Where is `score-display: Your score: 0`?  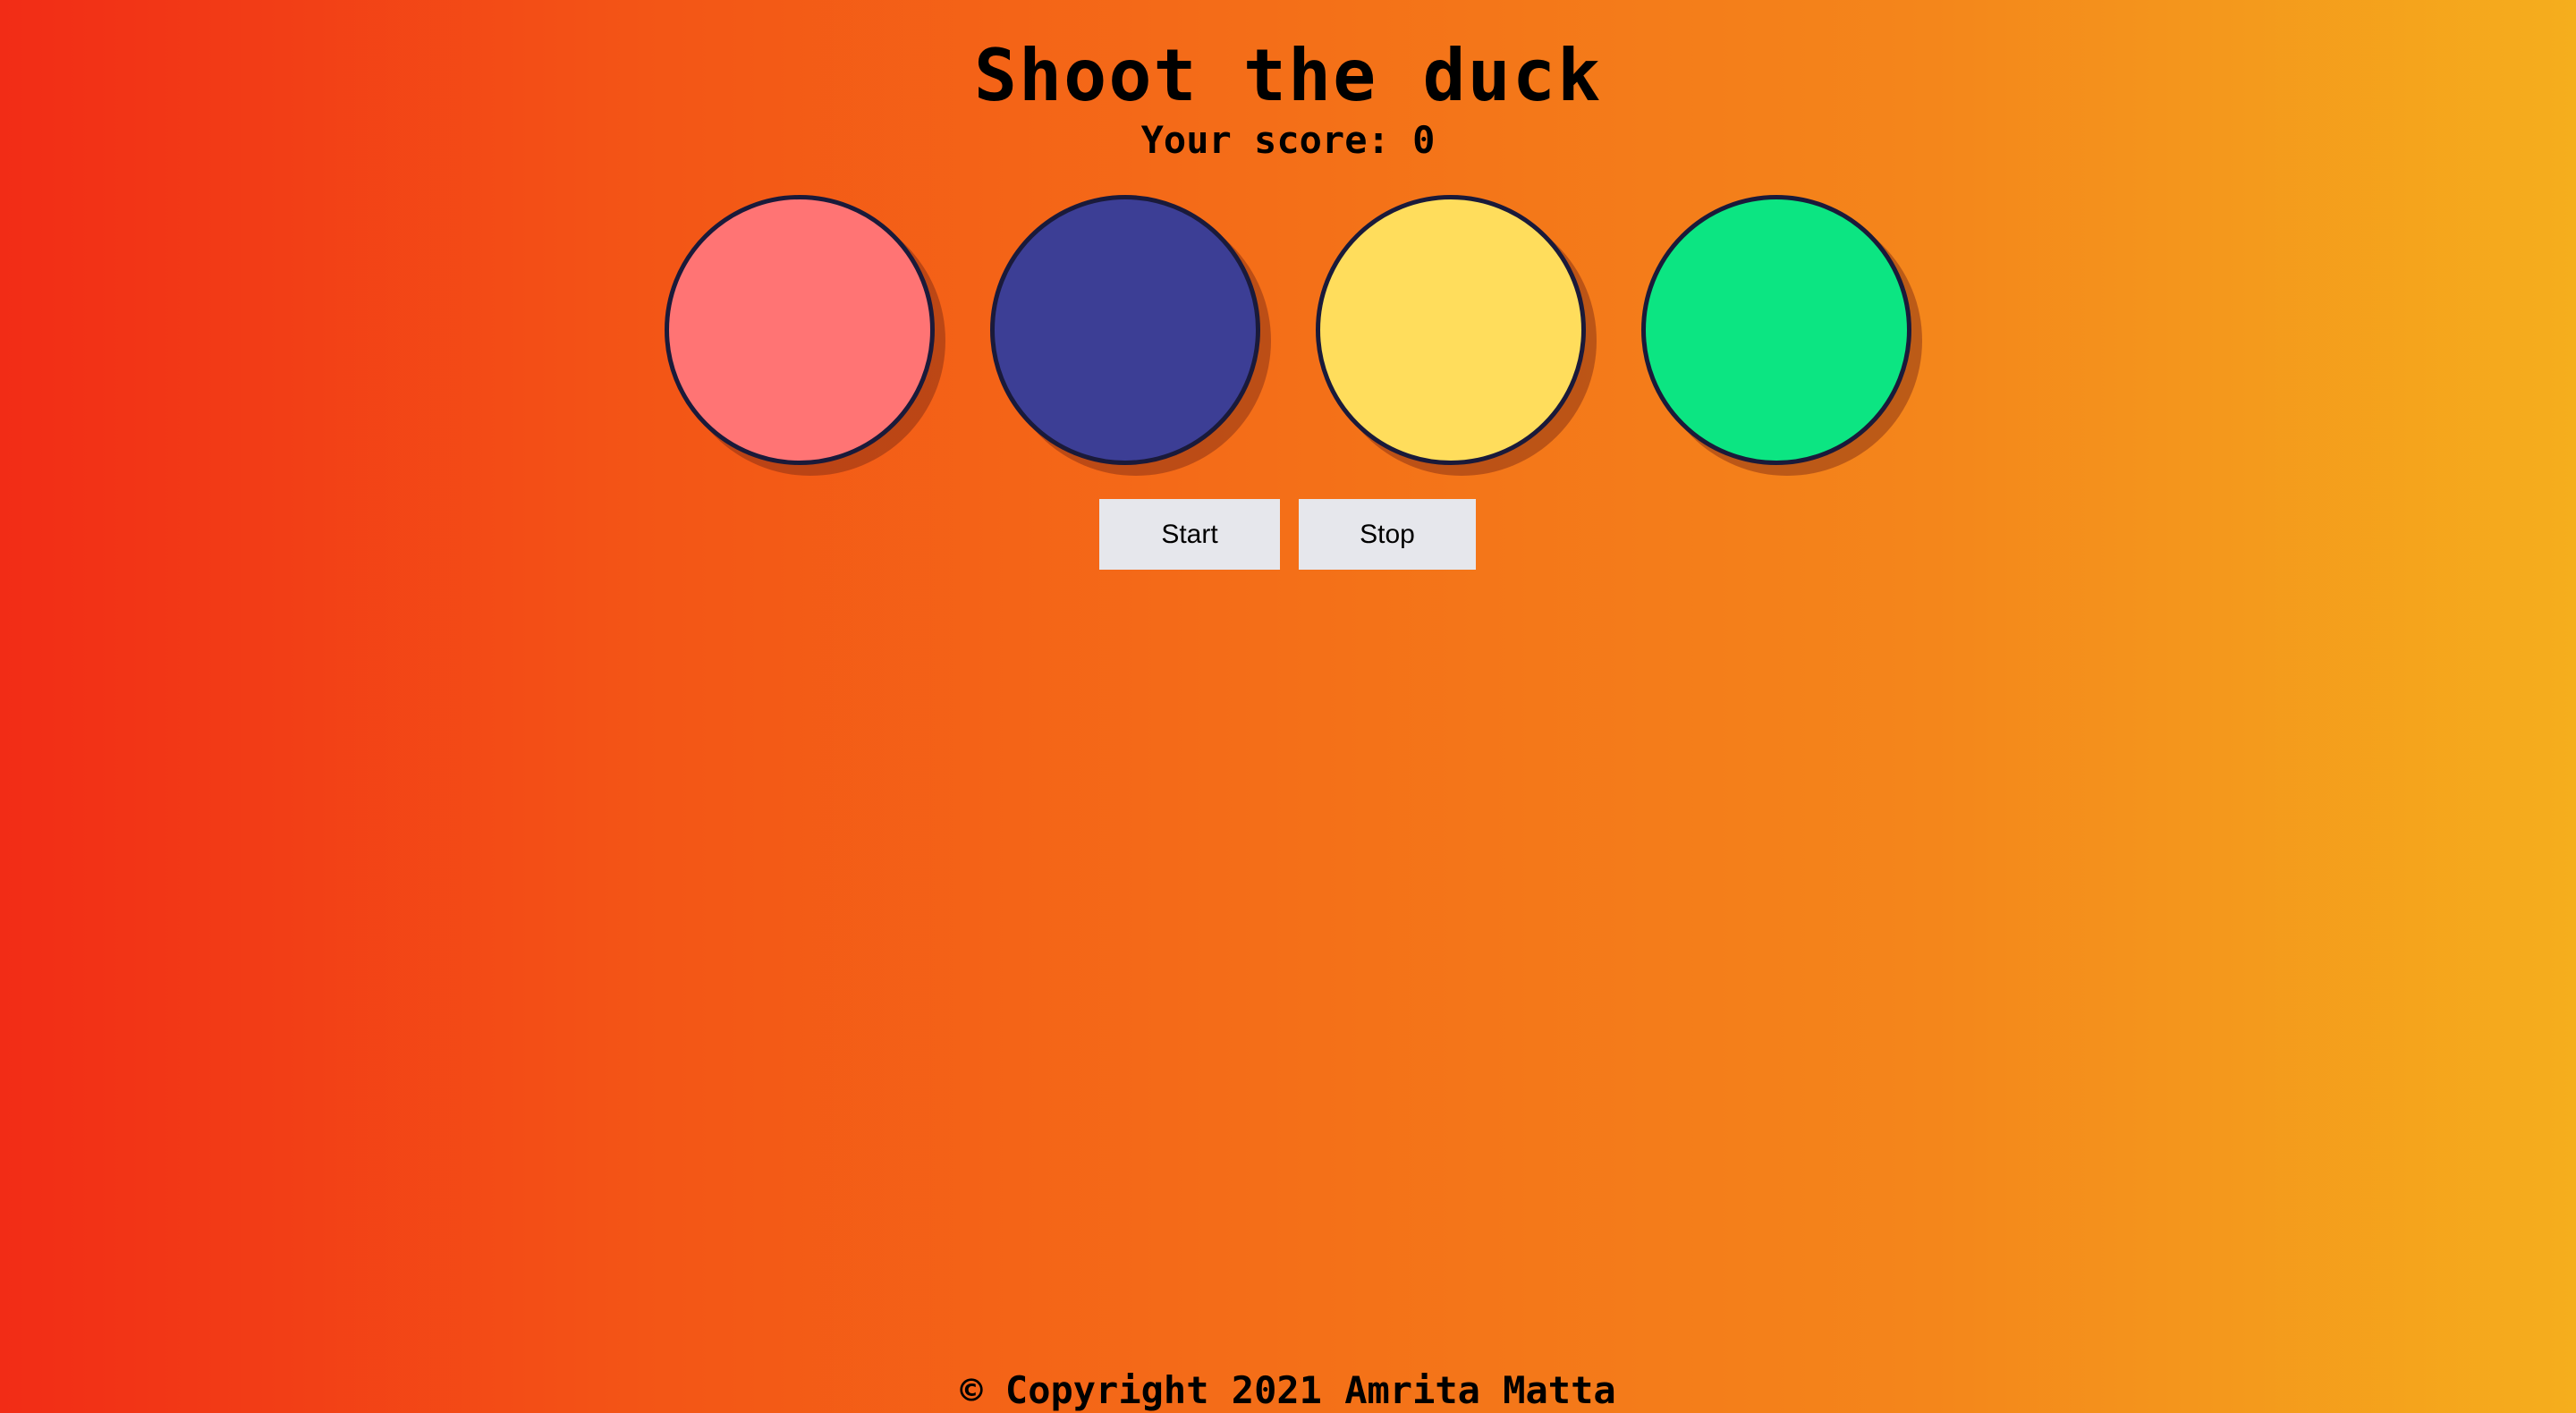 score-display: Your score: 0 is located at coordinates (1288, 140).